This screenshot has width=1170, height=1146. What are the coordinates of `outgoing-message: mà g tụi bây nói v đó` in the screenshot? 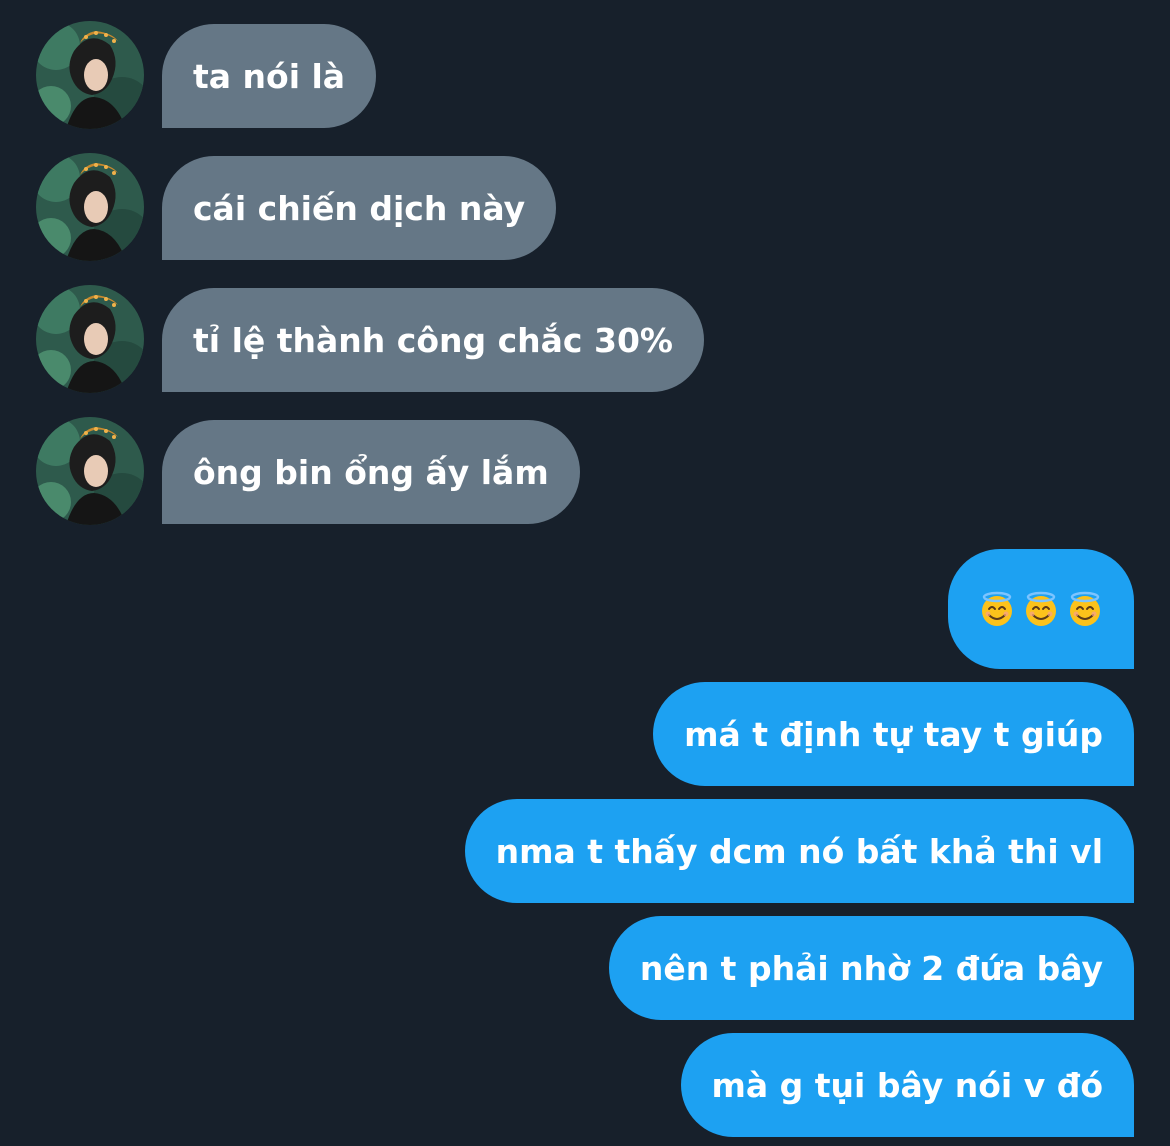 It's located at (907, 1085).